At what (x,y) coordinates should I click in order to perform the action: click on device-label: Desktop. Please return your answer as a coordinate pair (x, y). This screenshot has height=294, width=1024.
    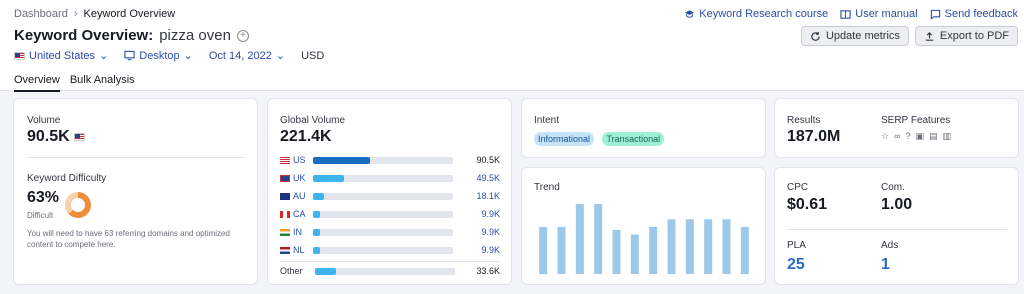
    Looking at the image, I should click on (159, 55).